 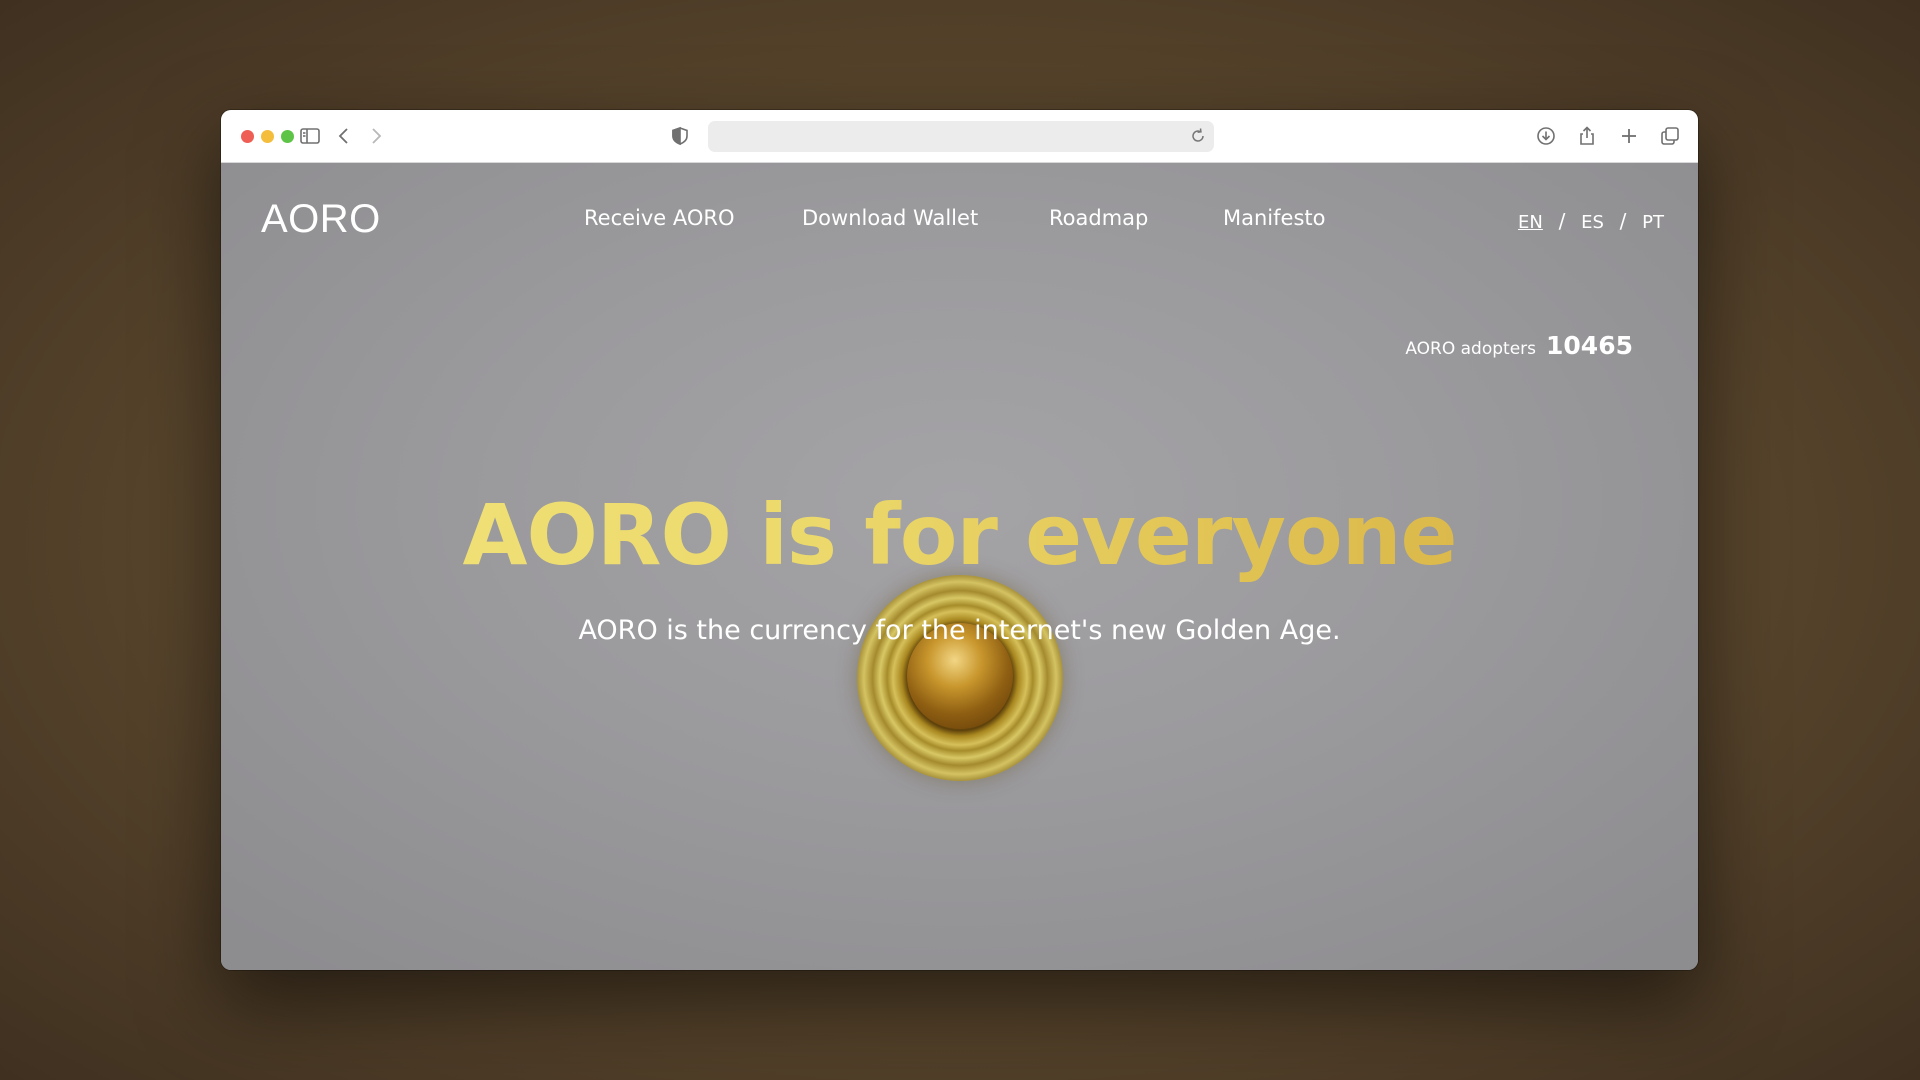 What do you see at coordinates (1587, 136) in the screenshot?
I see `share-icon` at bounding box center [1587, 136].